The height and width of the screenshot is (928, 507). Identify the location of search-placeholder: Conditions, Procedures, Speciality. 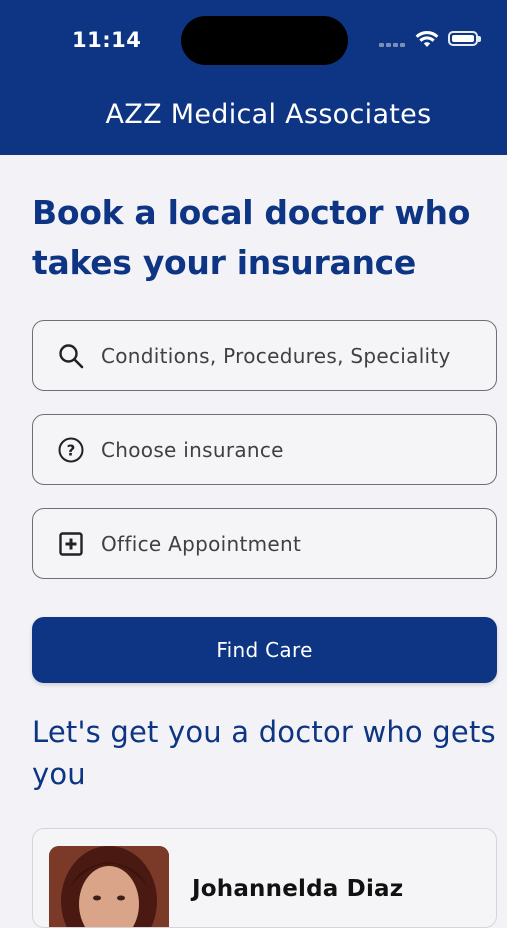
(276, 355).